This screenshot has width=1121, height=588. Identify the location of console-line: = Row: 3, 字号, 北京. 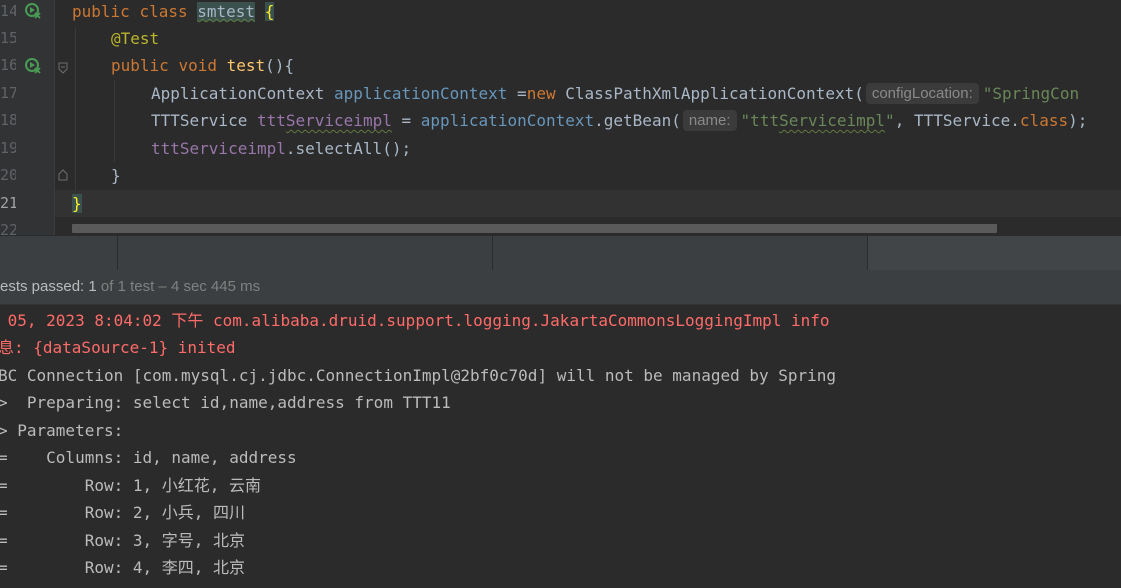
(123, 540).